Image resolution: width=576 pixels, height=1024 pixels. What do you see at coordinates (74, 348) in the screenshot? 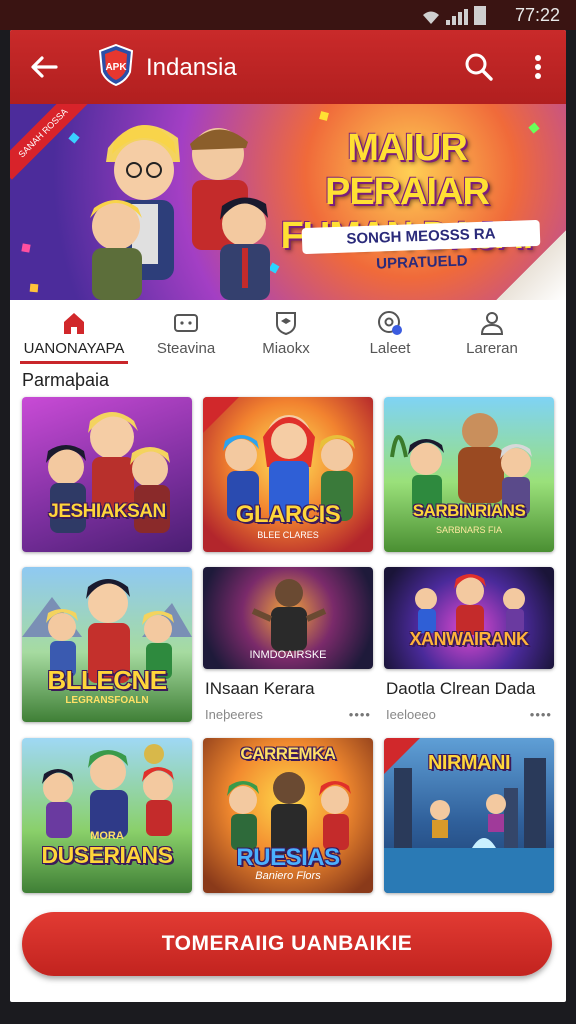
I see `tab-label: UANONAYAPA` at bounding box center [74, 348].